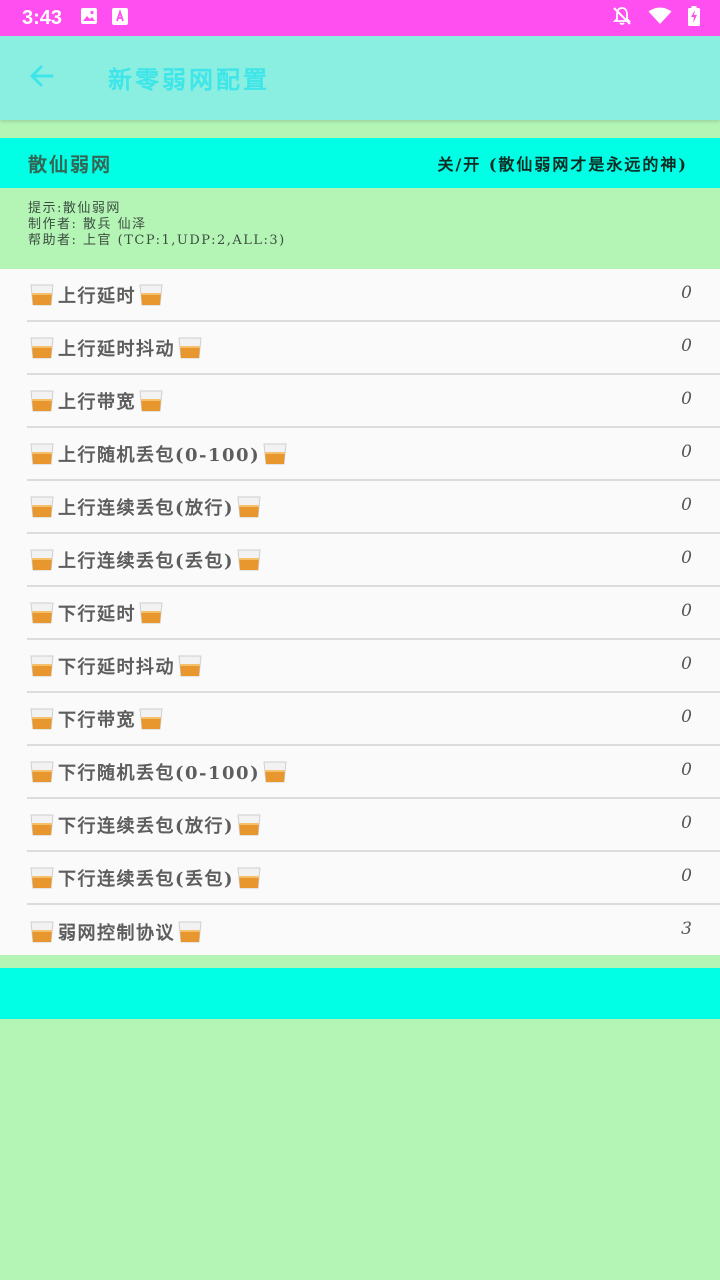 Image resolution: width=720 pixels, height=1280 pixels. I want to click on switch-toggle-text: 关/开 (散仙弱网才是永远的神), so click(562, 163).